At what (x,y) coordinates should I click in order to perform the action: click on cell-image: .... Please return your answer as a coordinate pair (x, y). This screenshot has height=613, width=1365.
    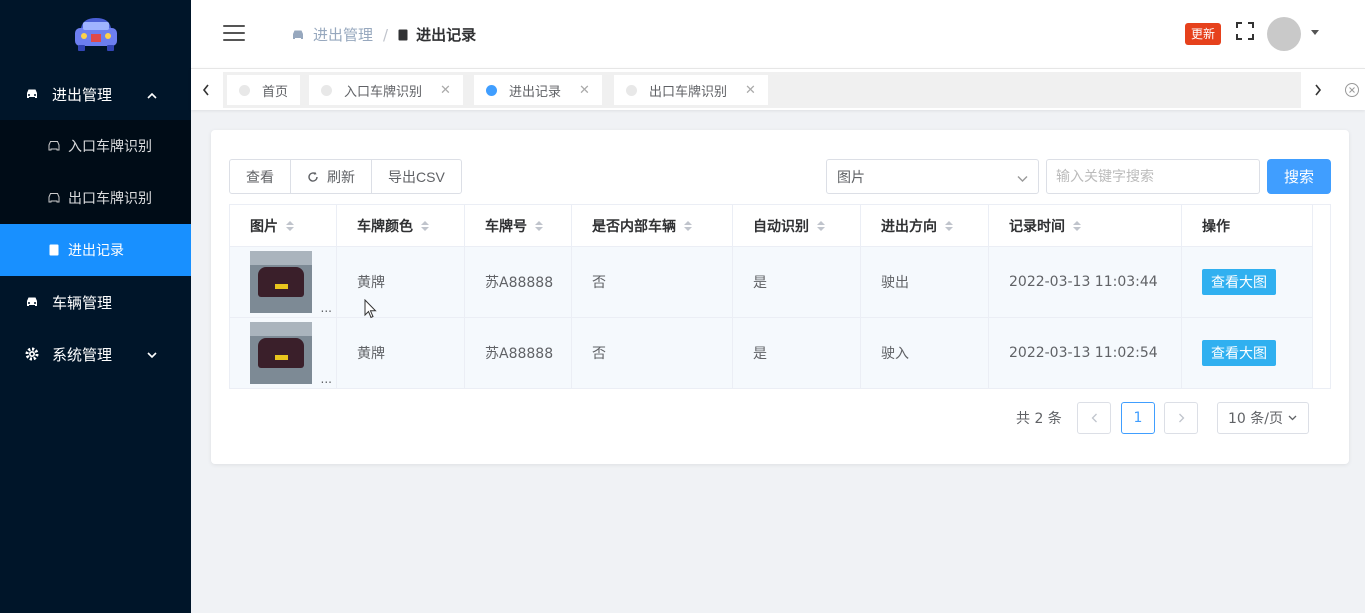
    Looking at the image, I should click on (283, 282).